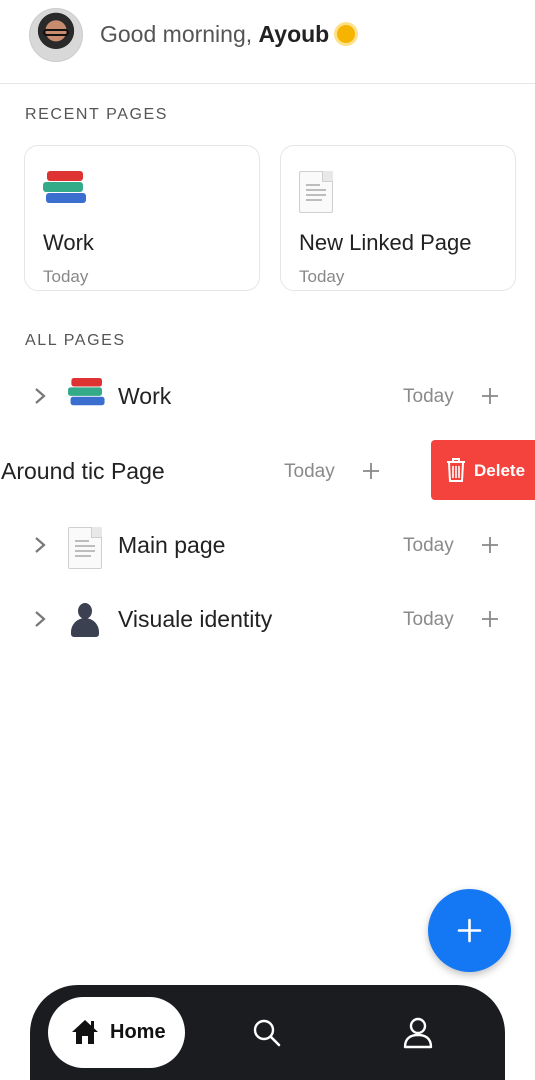  What do you see at coordinates (176, 34) in the screenshot?
I see `greeting-text: Good morning,` at bounding box center [176, 34].